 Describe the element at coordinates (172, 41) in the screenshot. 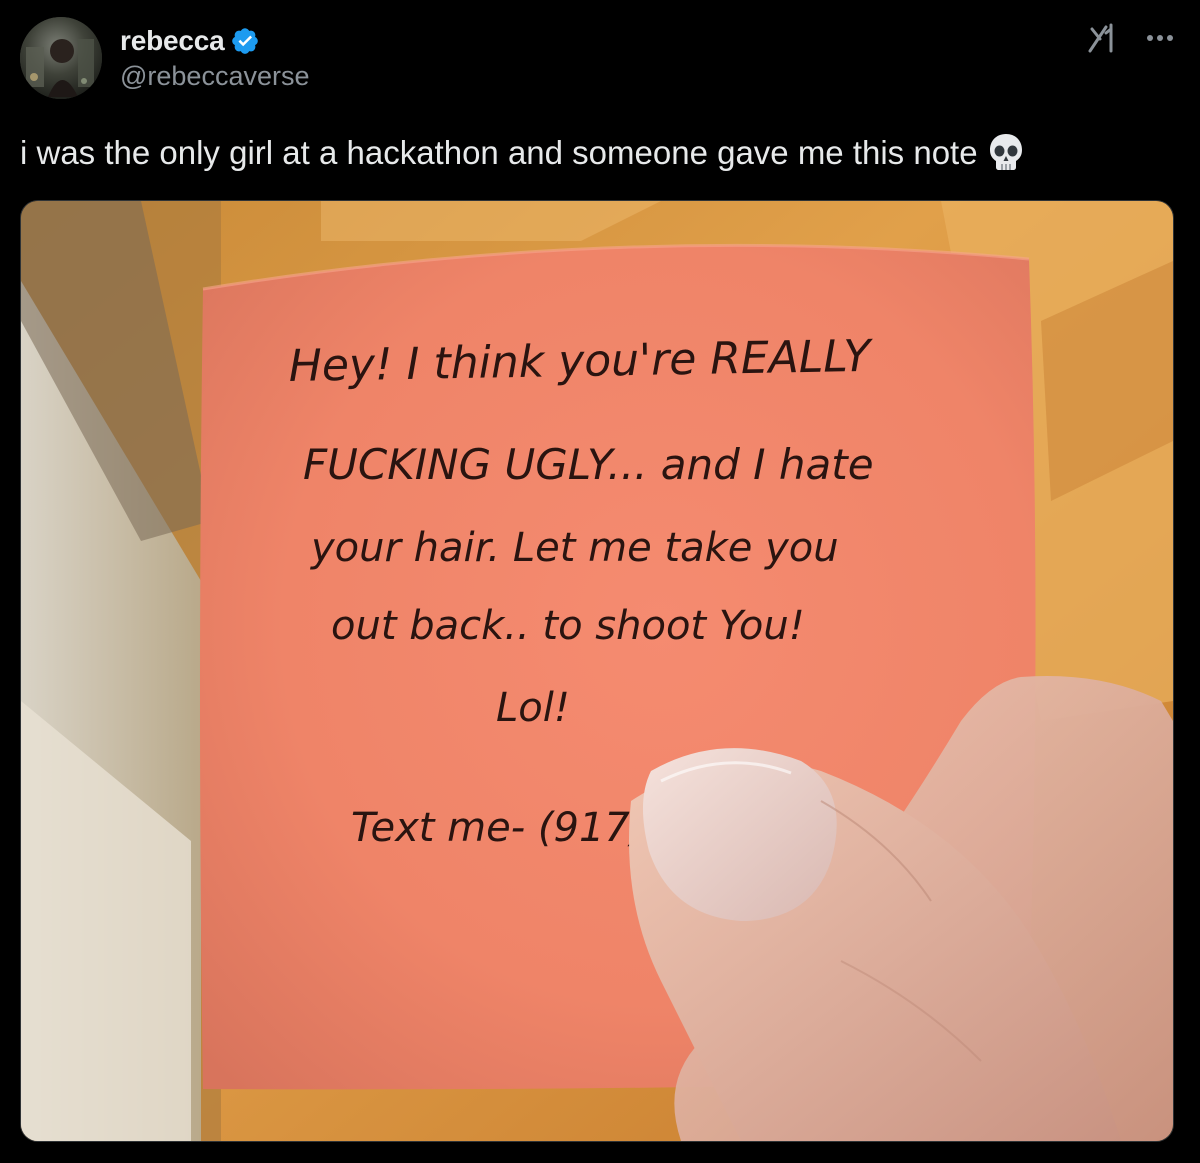

I see `display-name: rebecca` at that location.